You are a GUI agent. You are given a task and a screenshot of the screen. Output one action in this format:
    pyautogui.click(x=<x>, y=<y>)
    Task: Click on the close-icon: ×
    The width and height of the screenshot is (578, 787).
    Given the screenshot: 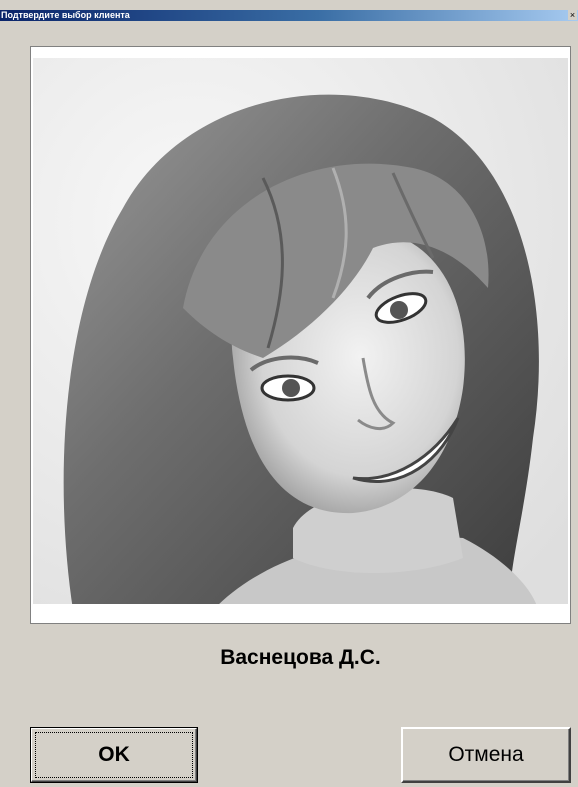 What is the action you would take?
    pyautogui.click(x=572, y=15)
    